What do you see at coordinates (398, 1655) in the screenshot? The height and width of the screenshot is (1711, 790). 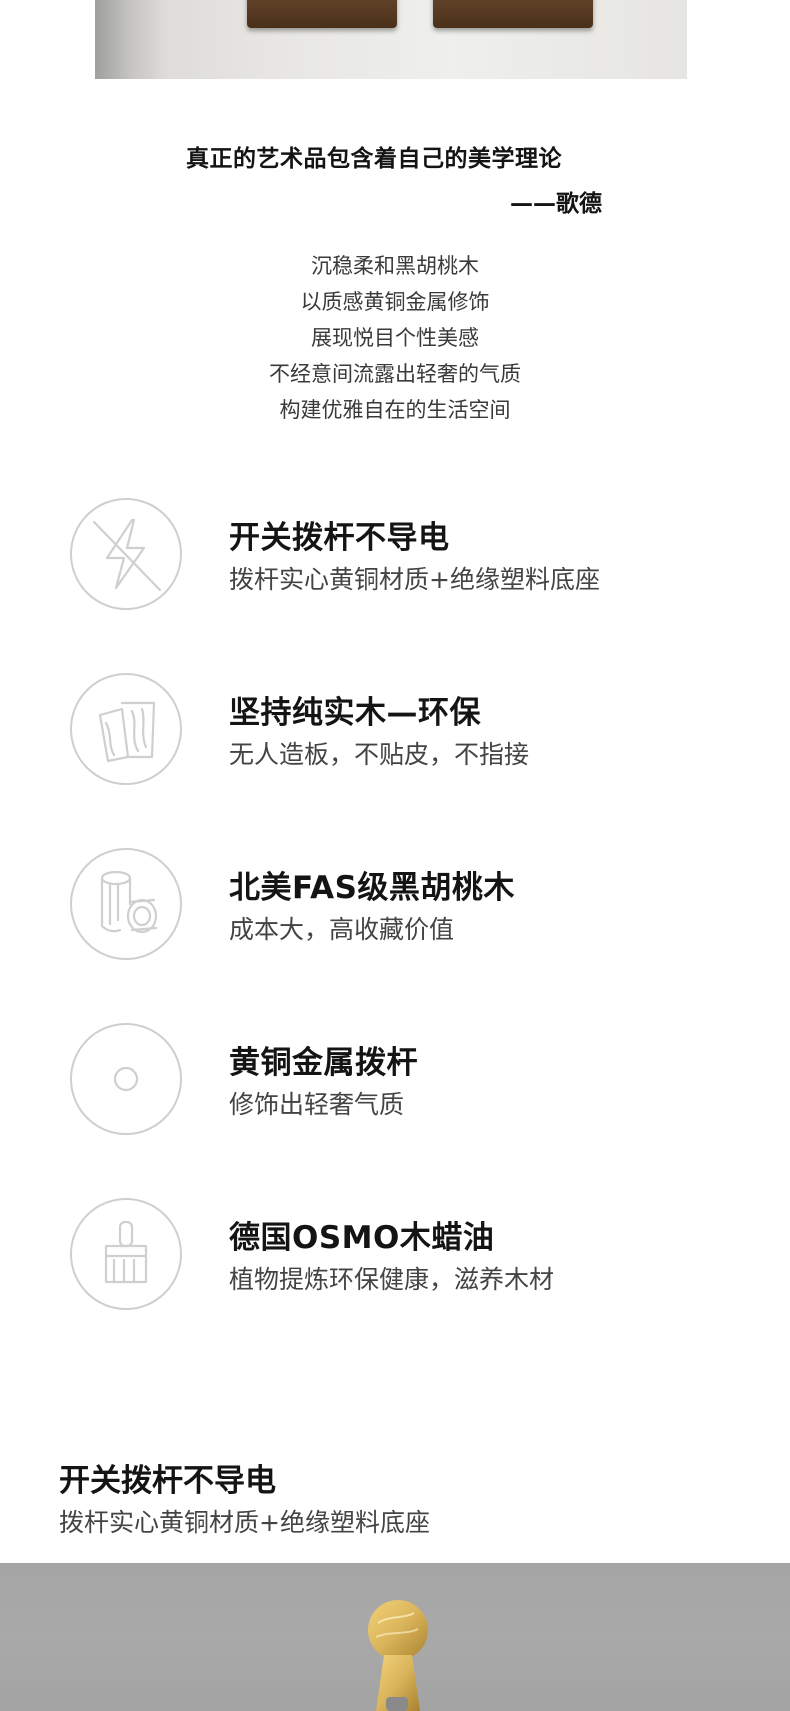 I see `brass-lever-illustration` at bounding box center [398, 1655].